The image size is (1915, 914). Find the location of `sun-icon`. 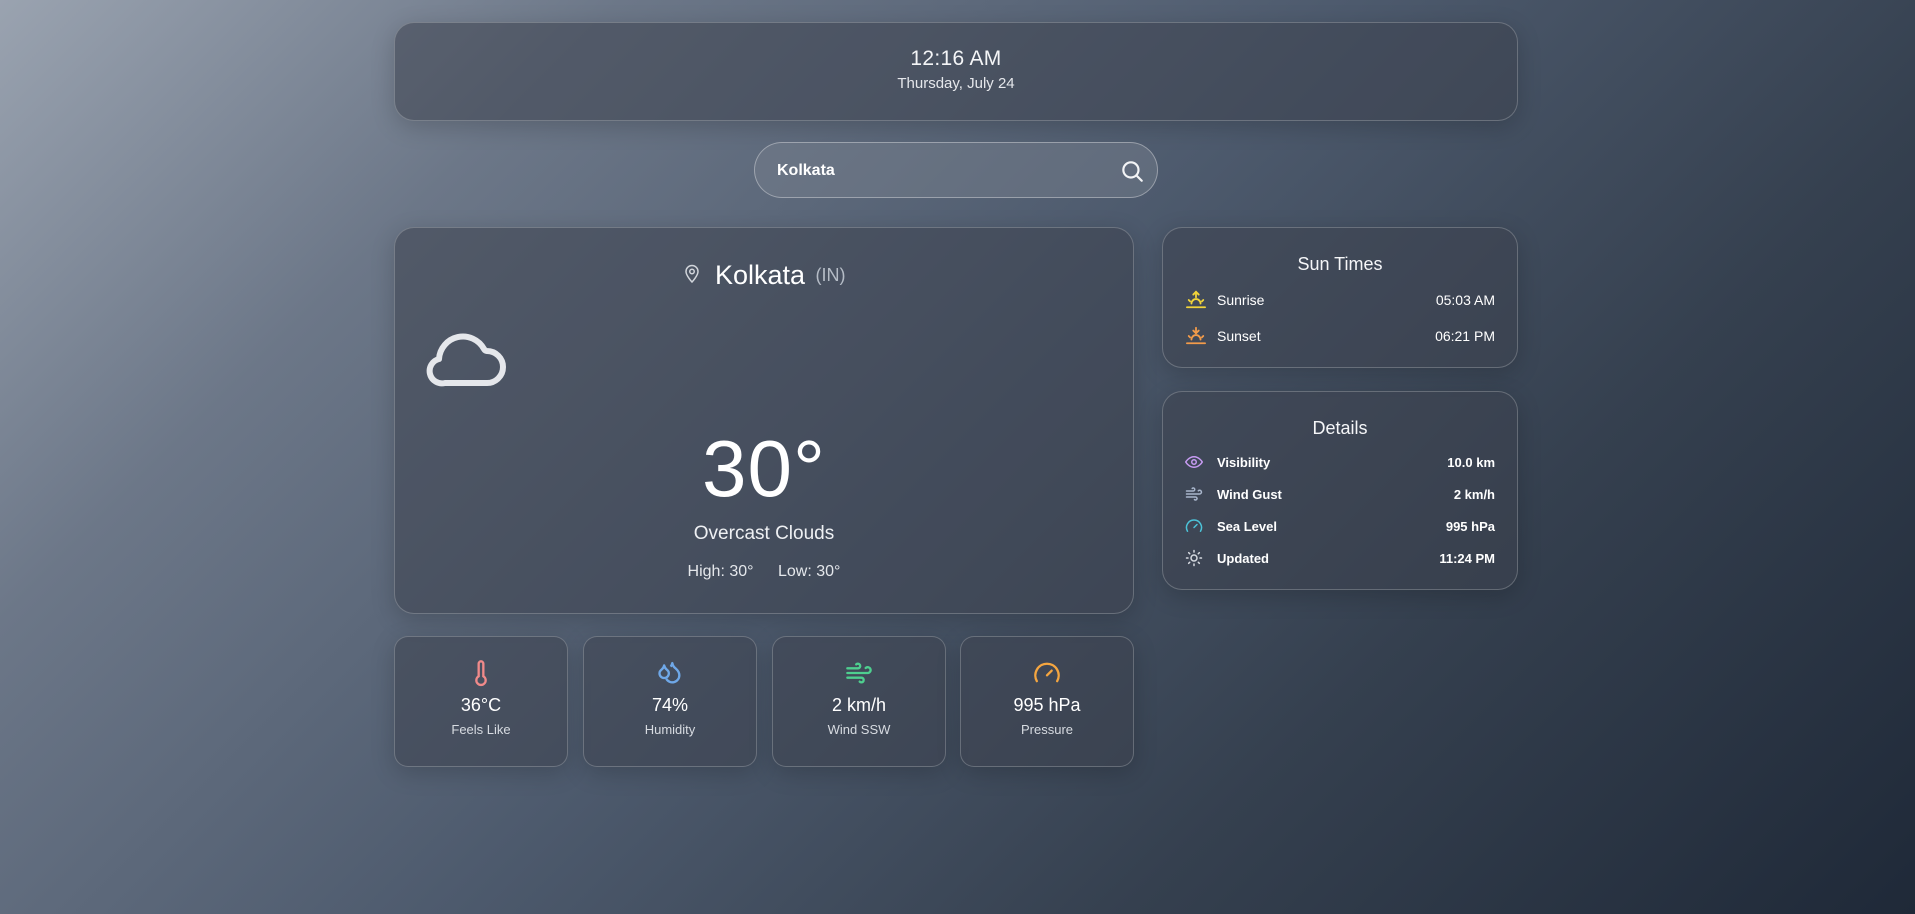

sun-icon is located at coordinates (1197, 558).